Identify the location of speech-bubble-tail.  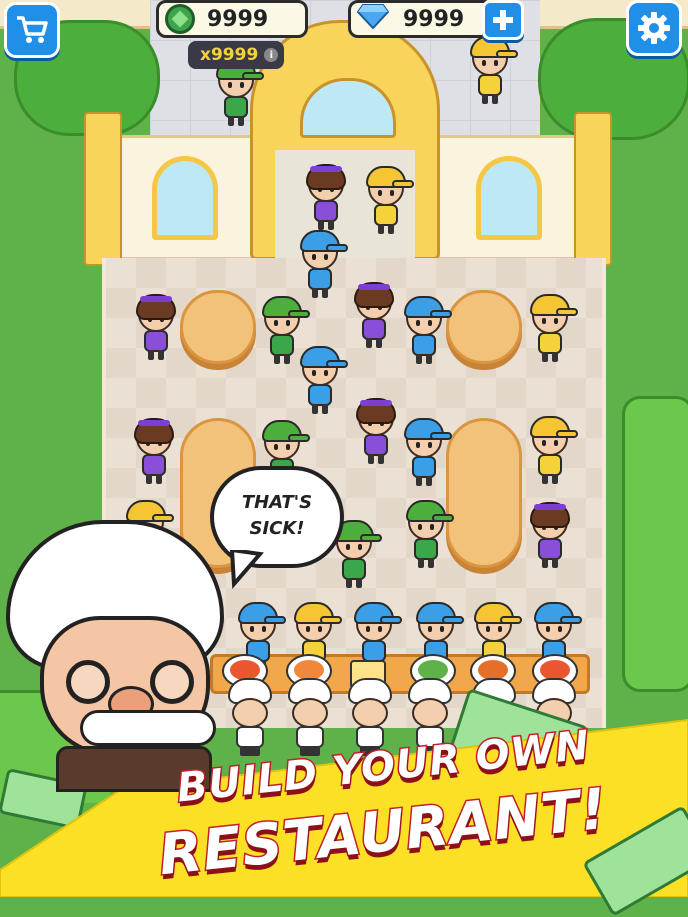
(246, 570).